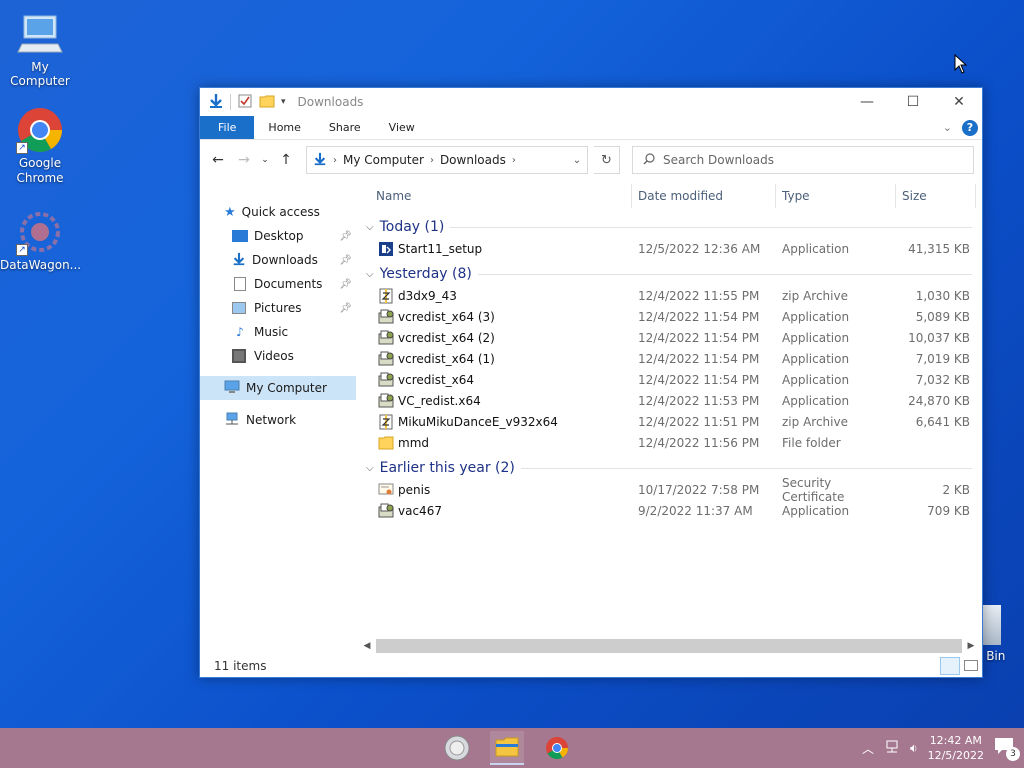  Describe the element at coordinates (494, 511) in the screenshot. I see `file-name-cell: vac467` at that location.